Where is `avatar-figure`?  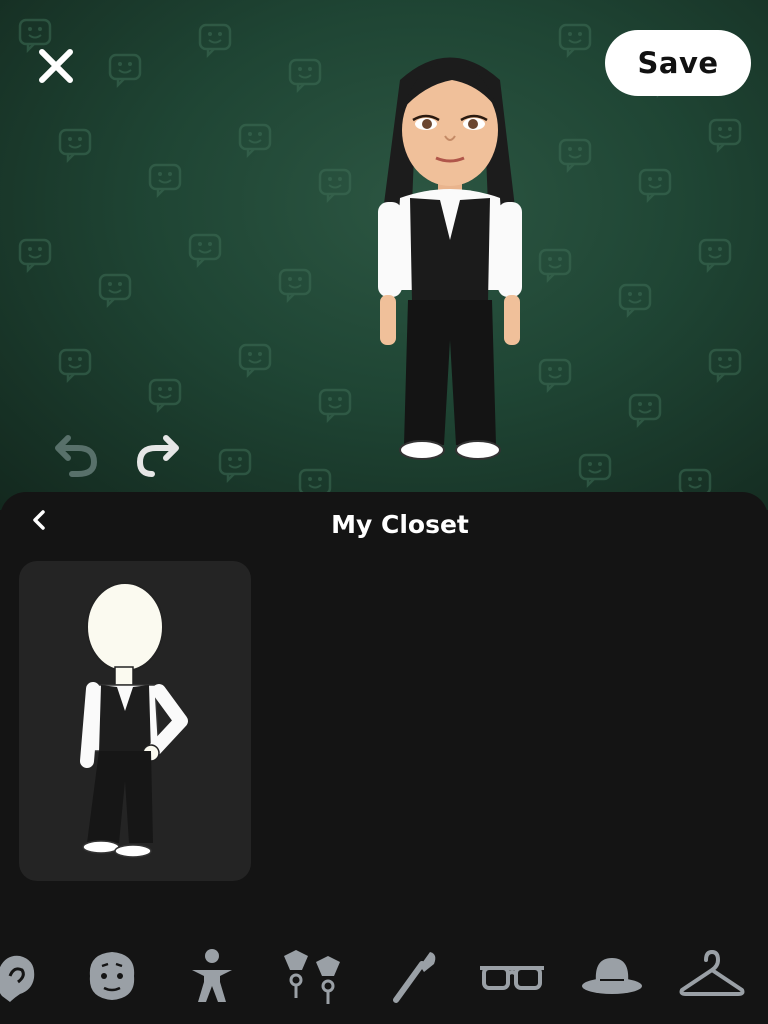
avatar-figure is located at coordinates (450, 258).